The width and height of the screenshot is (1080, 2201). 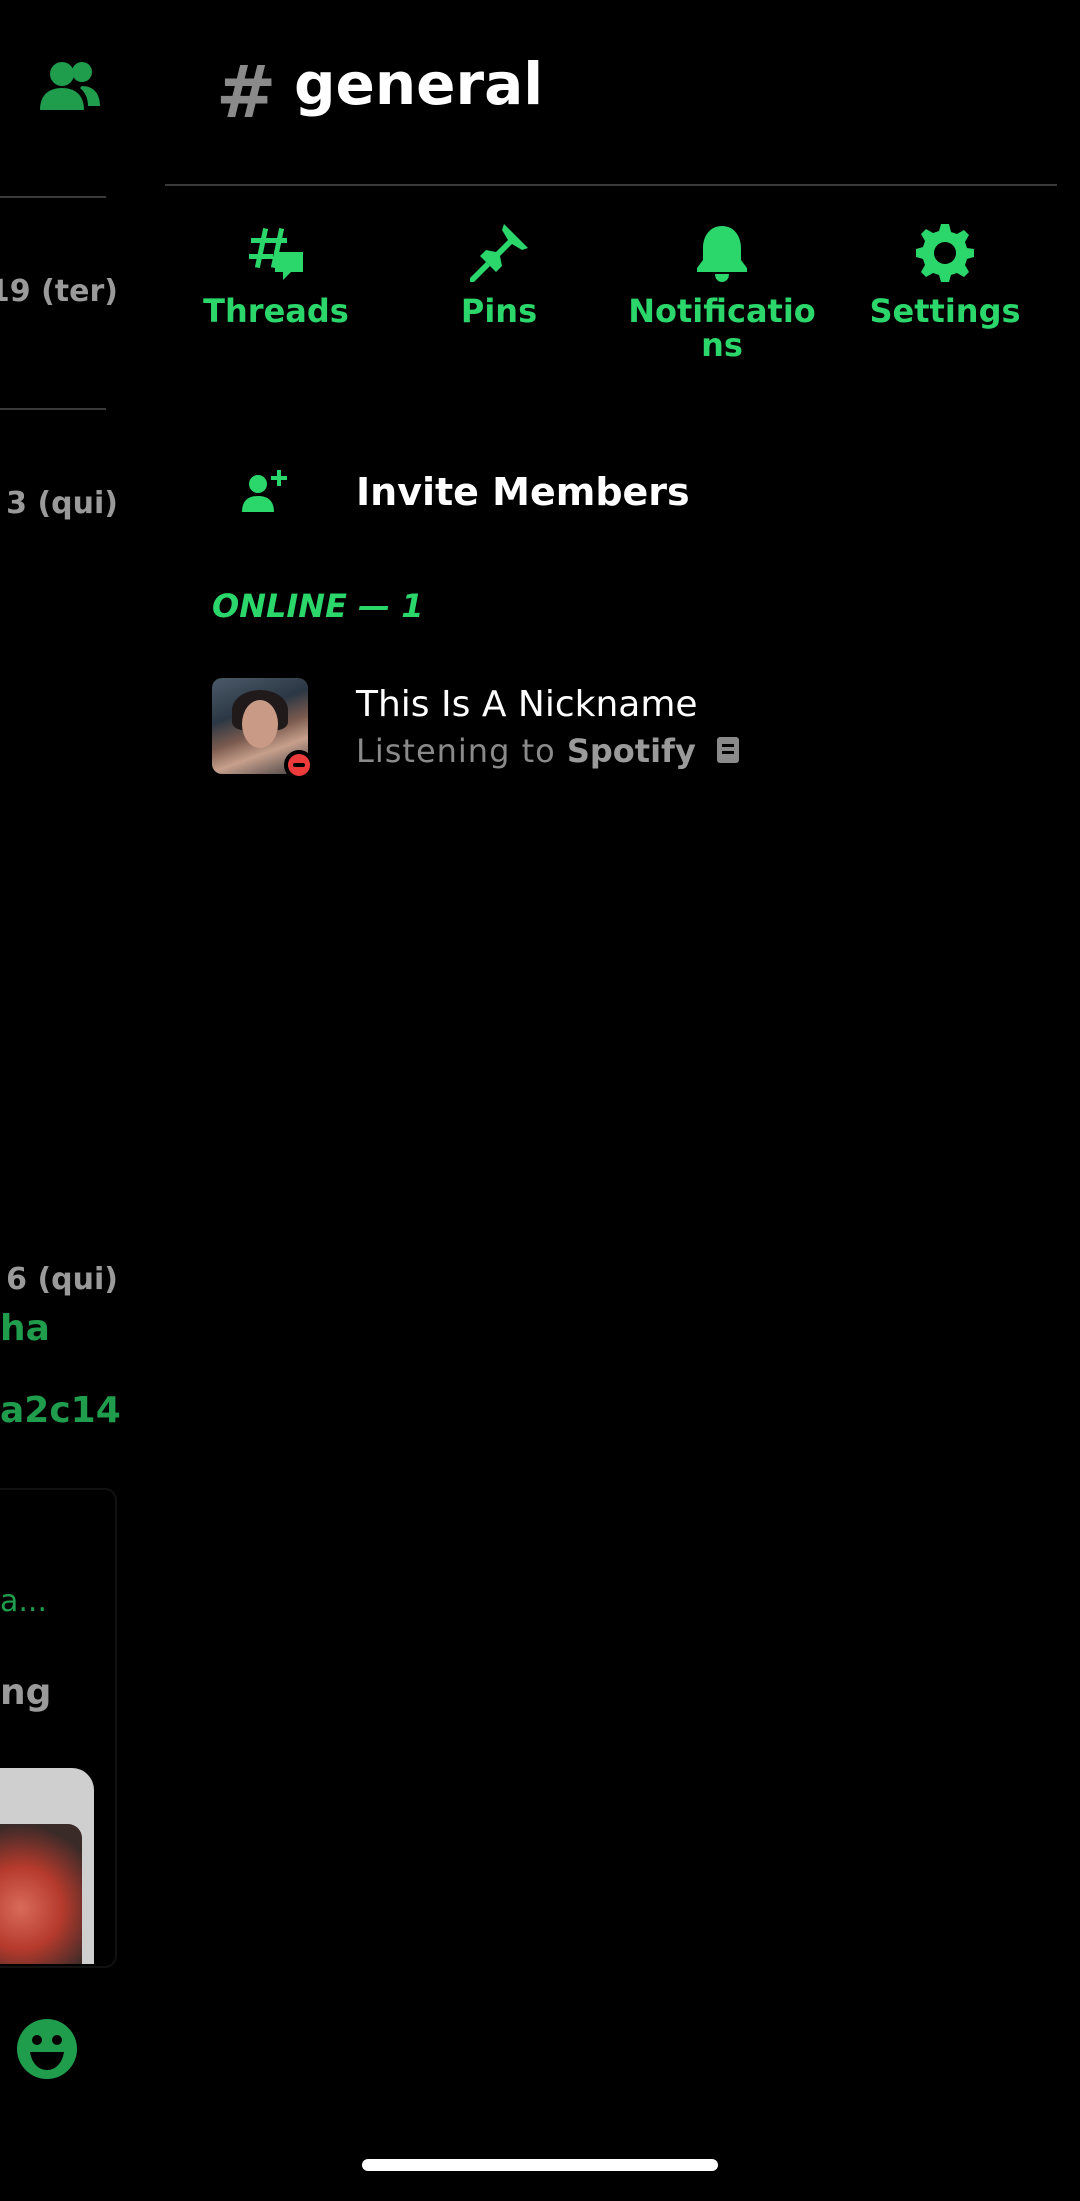 I want to click on member-activity: Listening to Spotify, so click(x=547, y=751).